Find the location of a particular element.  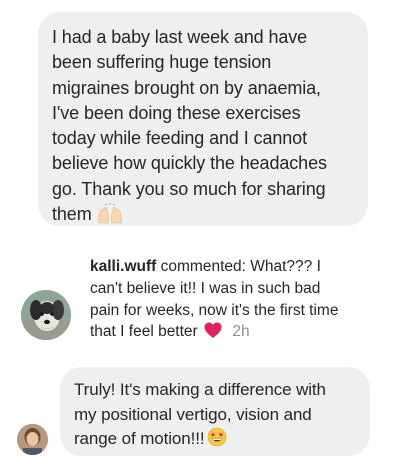

message-line: been suffering huge tension is located at coordinates (162, 62).